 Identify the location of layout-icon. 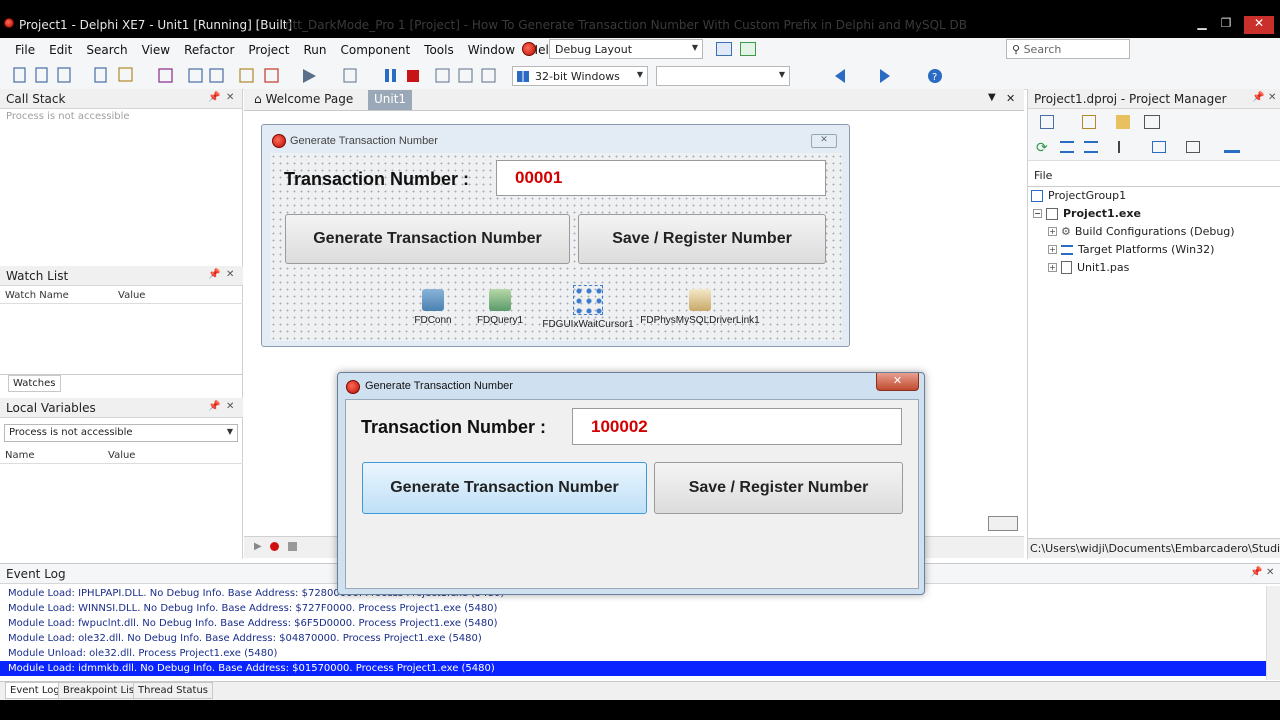
(529, 49).